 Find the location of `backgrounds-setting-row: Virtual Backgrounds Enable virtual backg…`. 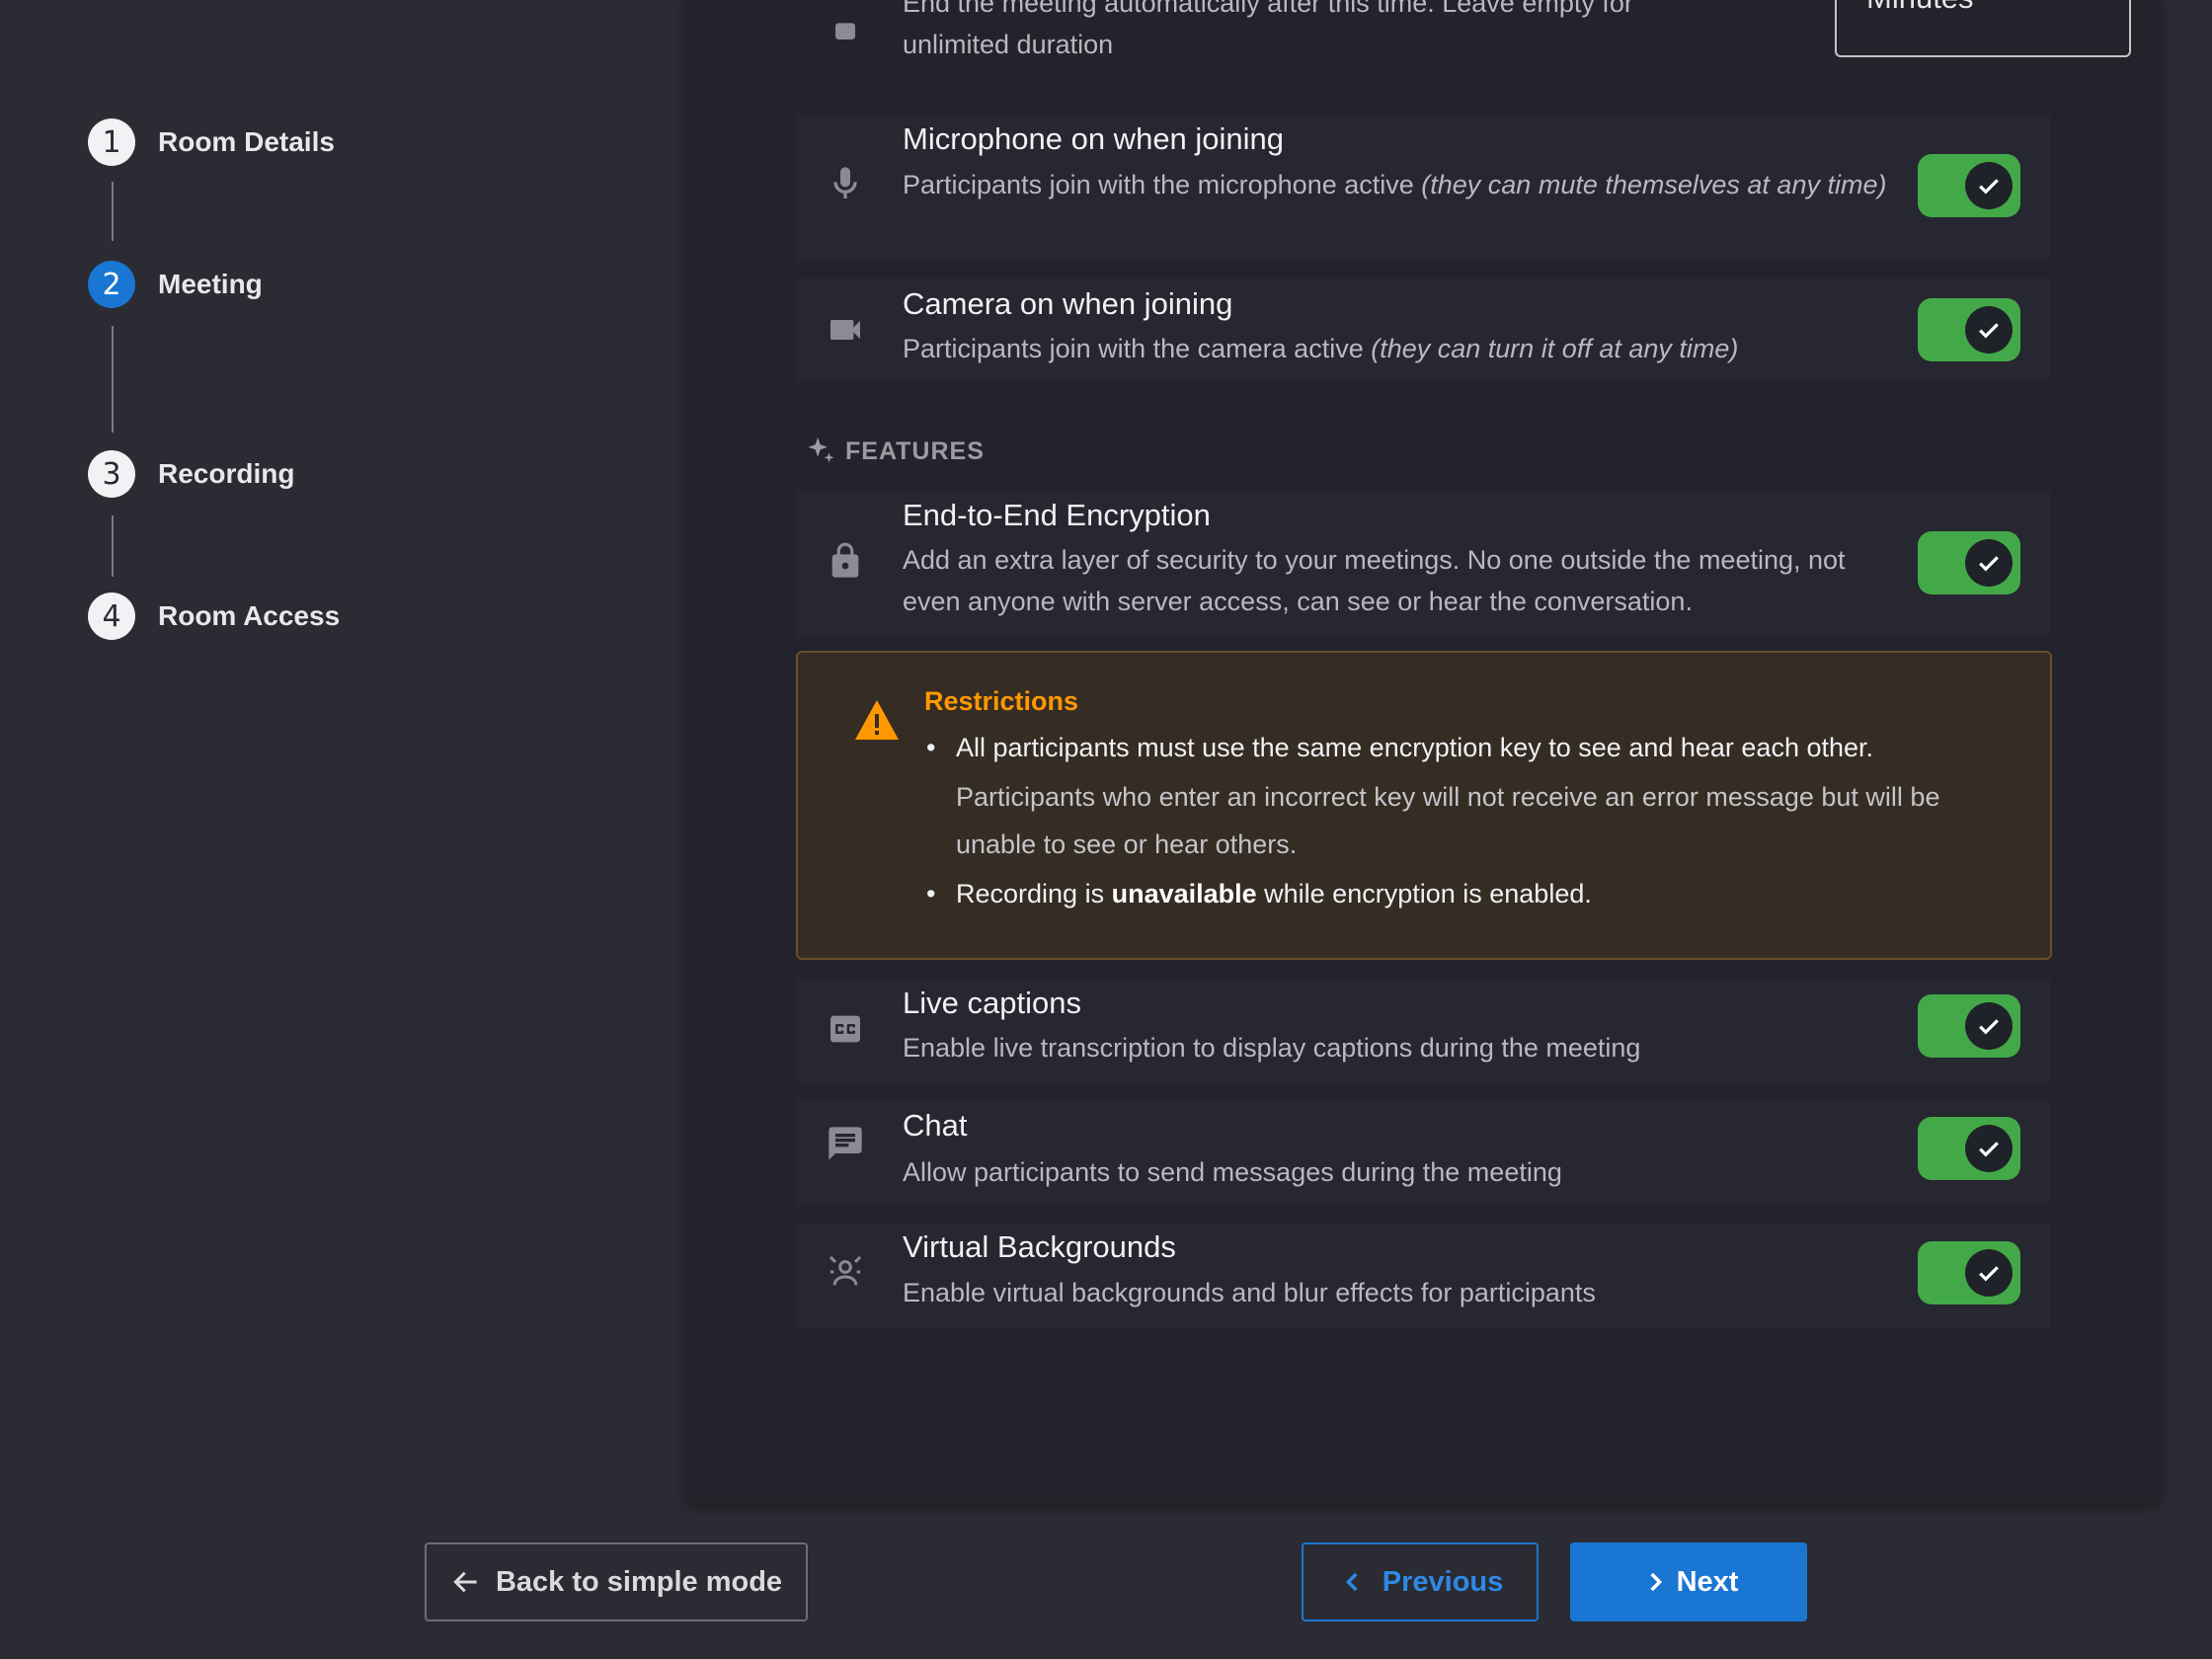

backgrounds-setting-row: Virtual Backgrounds Enable virtual backg… is located at coordinates (1423, 1277).